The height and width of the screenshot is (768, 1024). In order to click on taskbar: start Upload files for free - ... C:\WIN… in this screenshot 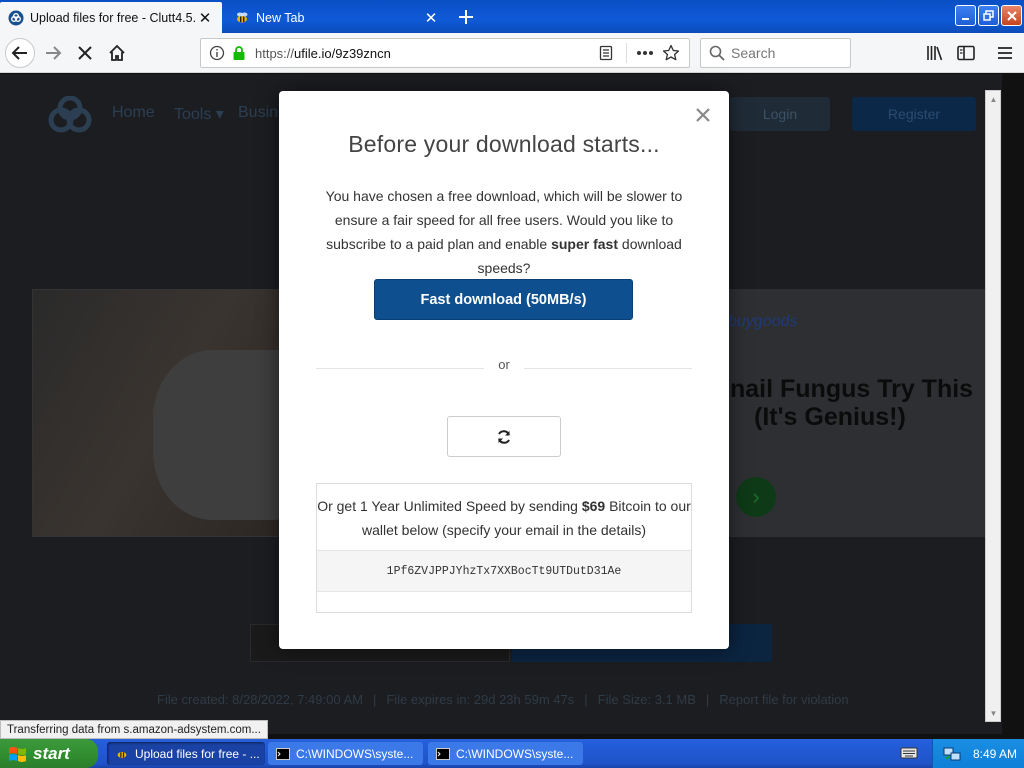, I will do `click(512, 753)`.